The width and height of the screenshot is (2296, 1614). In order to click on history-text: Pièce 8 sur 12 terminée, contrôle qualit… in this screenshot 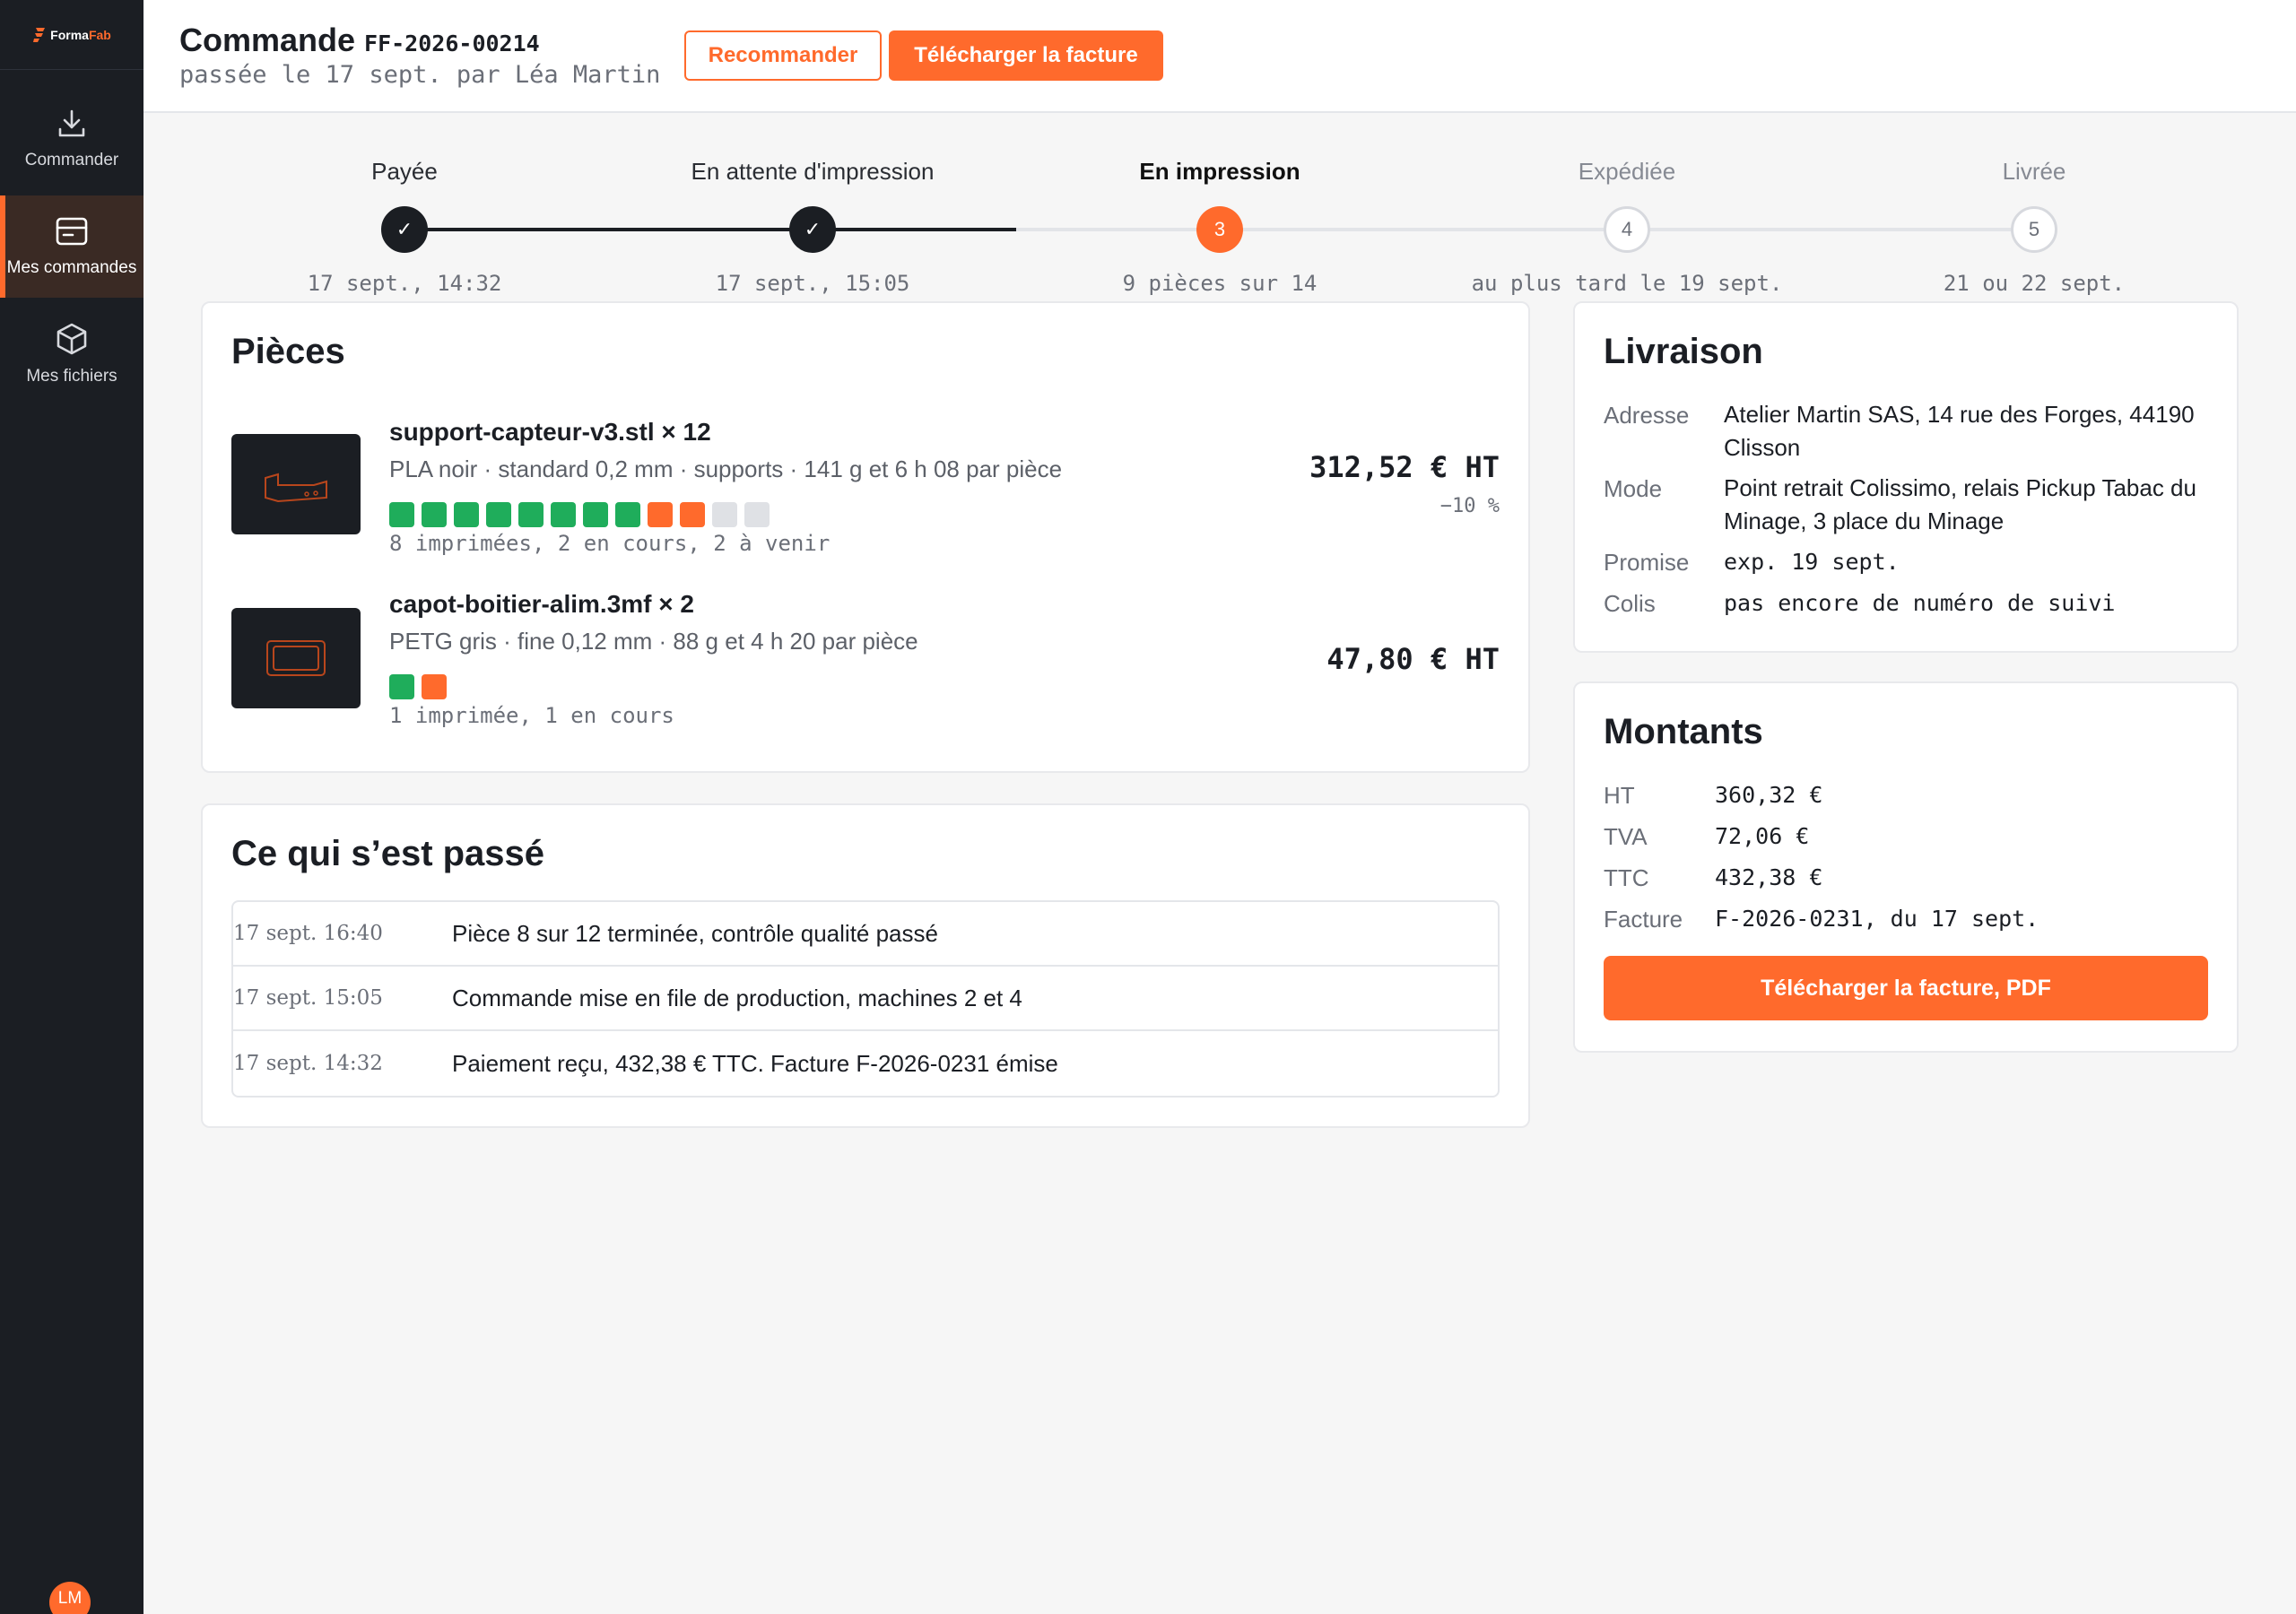, I will do `click(695, 933)`.